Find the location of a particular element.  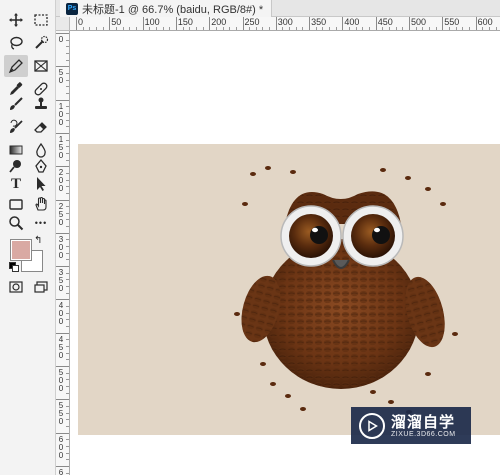

default-colors-icon is located at coordinates (14, 267).